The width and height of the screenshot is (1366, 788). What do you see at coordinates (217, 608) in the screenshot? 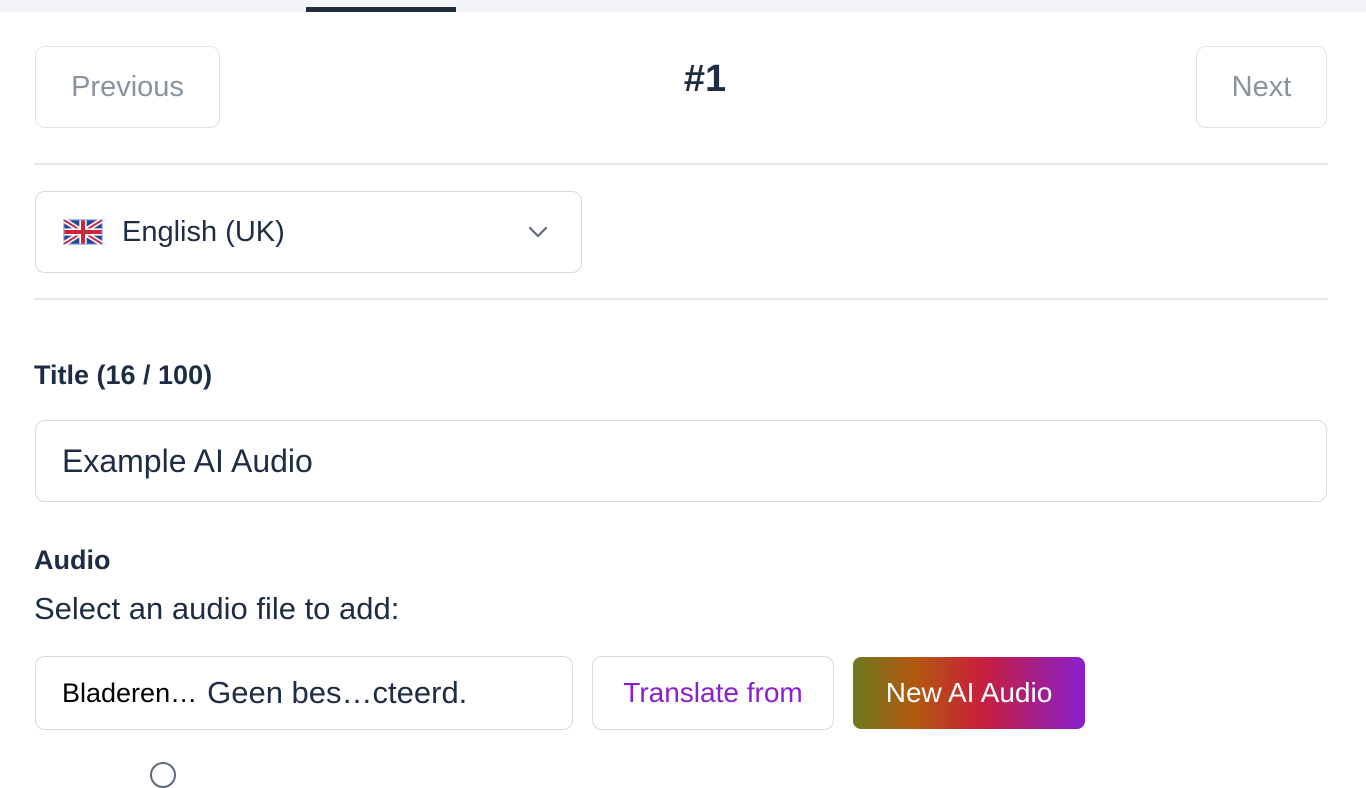
I see `audio-hint-text: Select an audio file to add:` at bounding box center [217, 608].